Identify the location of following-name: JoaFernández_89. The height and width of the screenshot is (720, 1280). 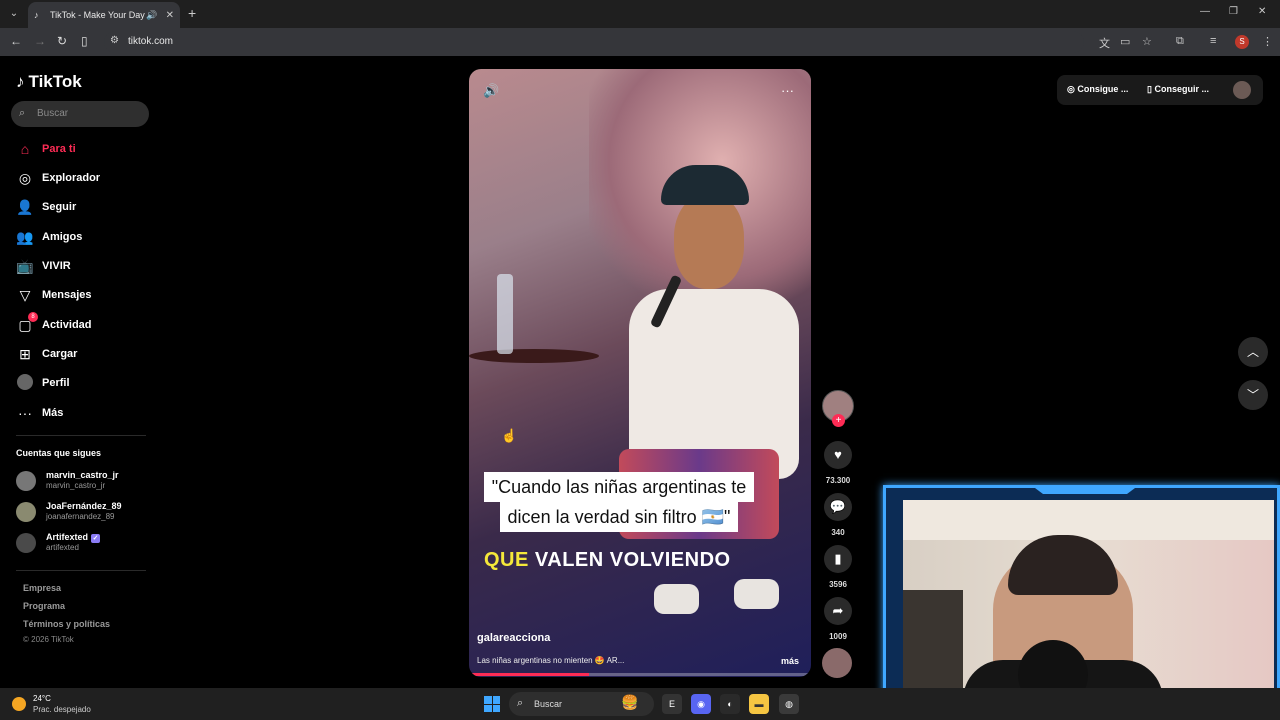
(84, 506).